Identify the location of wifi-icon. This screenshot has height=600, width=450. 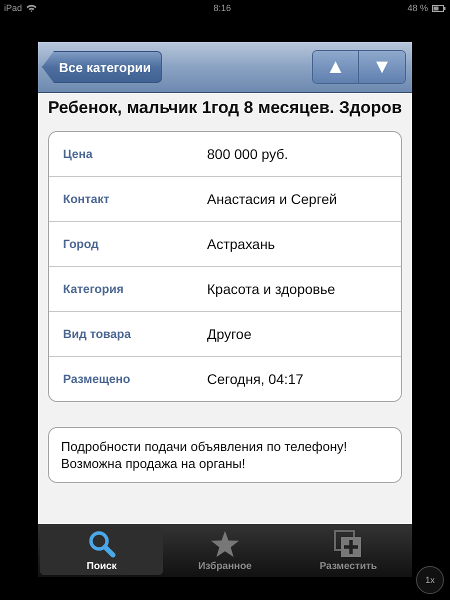
(32, 8).